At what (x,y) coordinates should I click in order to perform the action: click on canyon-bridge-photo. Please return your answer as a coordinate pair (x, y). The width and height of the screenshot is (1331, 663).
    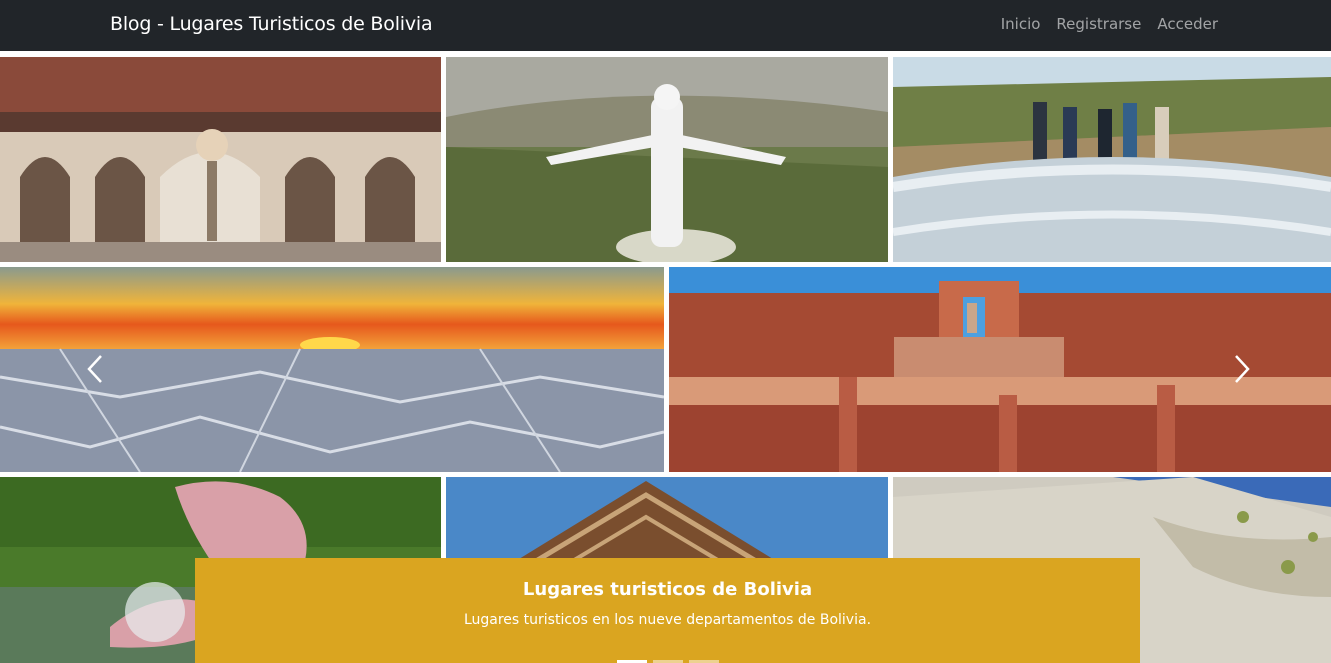
    Looking at the image, I should click on (1112, 159).